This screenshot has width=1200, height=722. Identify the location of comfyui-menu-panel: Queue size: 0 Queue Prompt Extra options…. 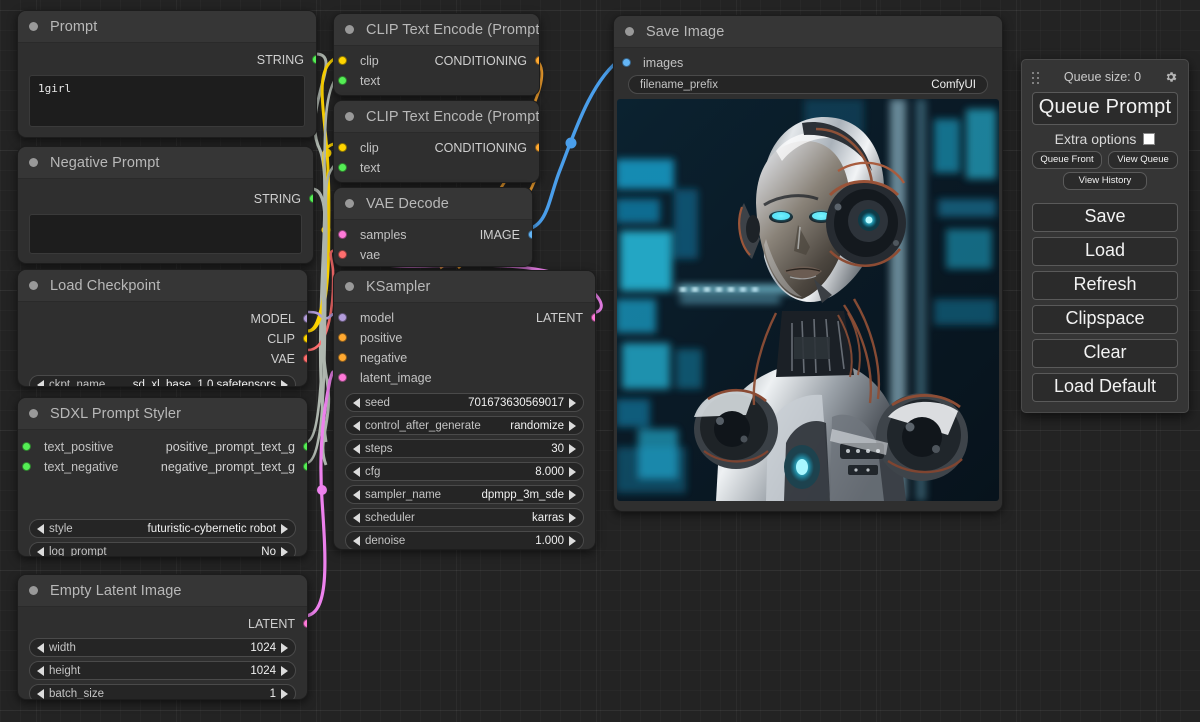
(1105, 236).